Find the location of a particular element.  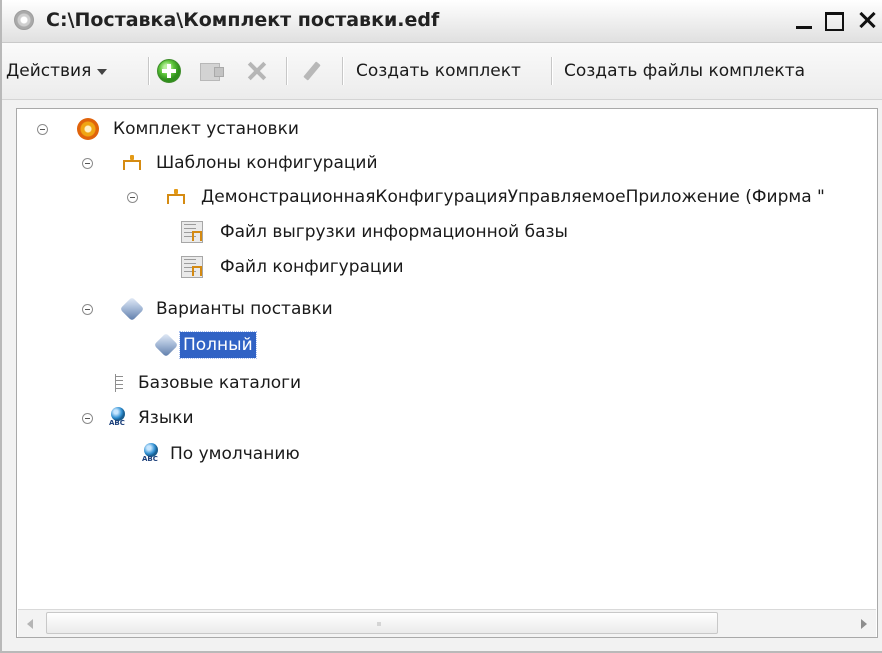

window-title: C:\Поставка\Комплект поставки.edf is located at coordinates (243, 20).